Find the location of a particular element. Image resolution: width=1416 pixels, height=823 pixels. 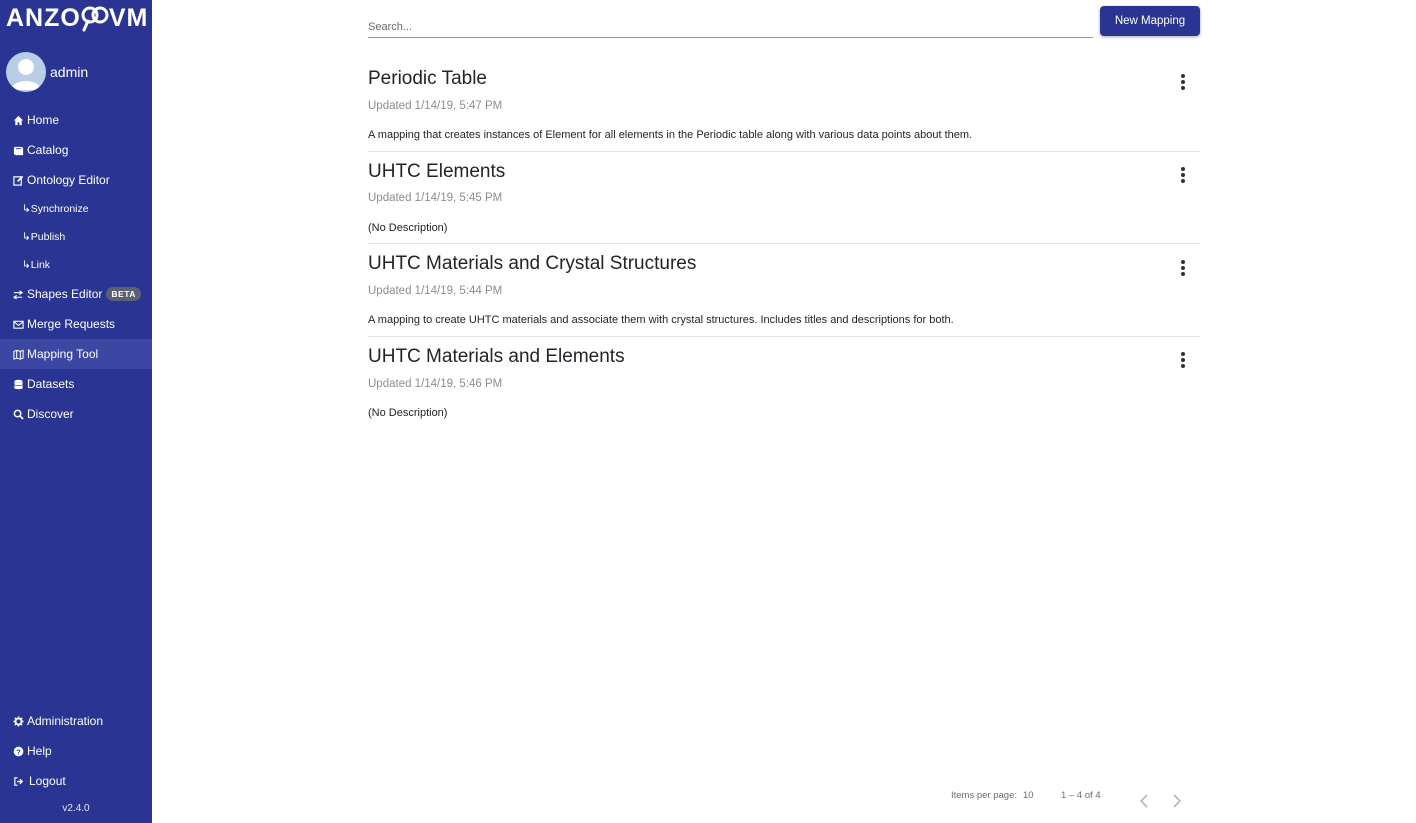

book-icon is located at coordinates (18, 150).